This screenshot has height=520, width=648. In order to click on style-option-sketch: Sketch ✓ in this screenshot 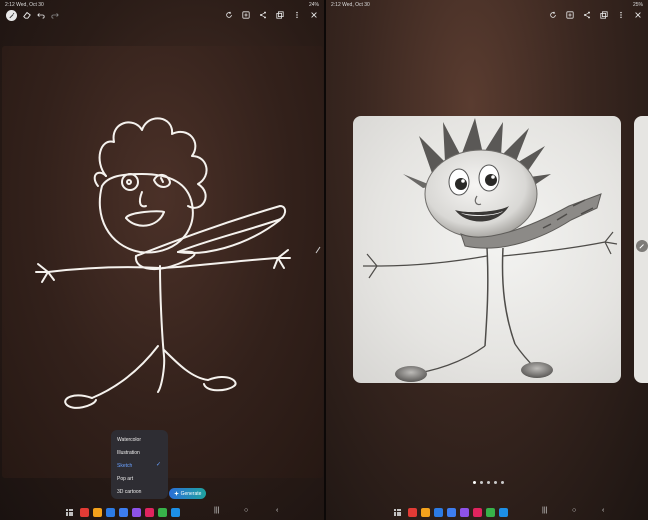, I will do `click(139, 465)`.